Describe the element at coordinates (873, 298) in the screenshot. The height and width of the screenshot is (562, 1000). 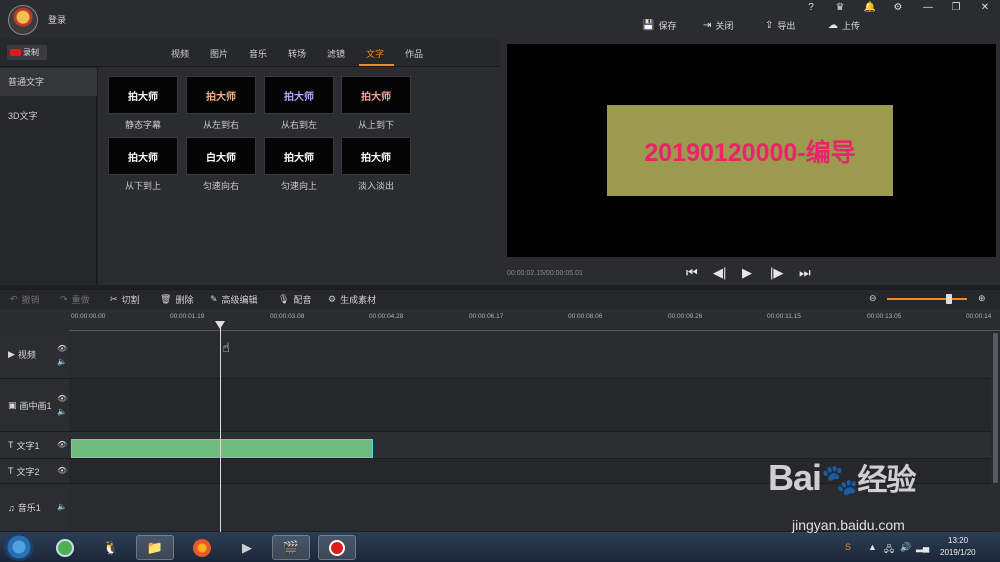
I see `zoom-out-icon: ⊖` at that location.